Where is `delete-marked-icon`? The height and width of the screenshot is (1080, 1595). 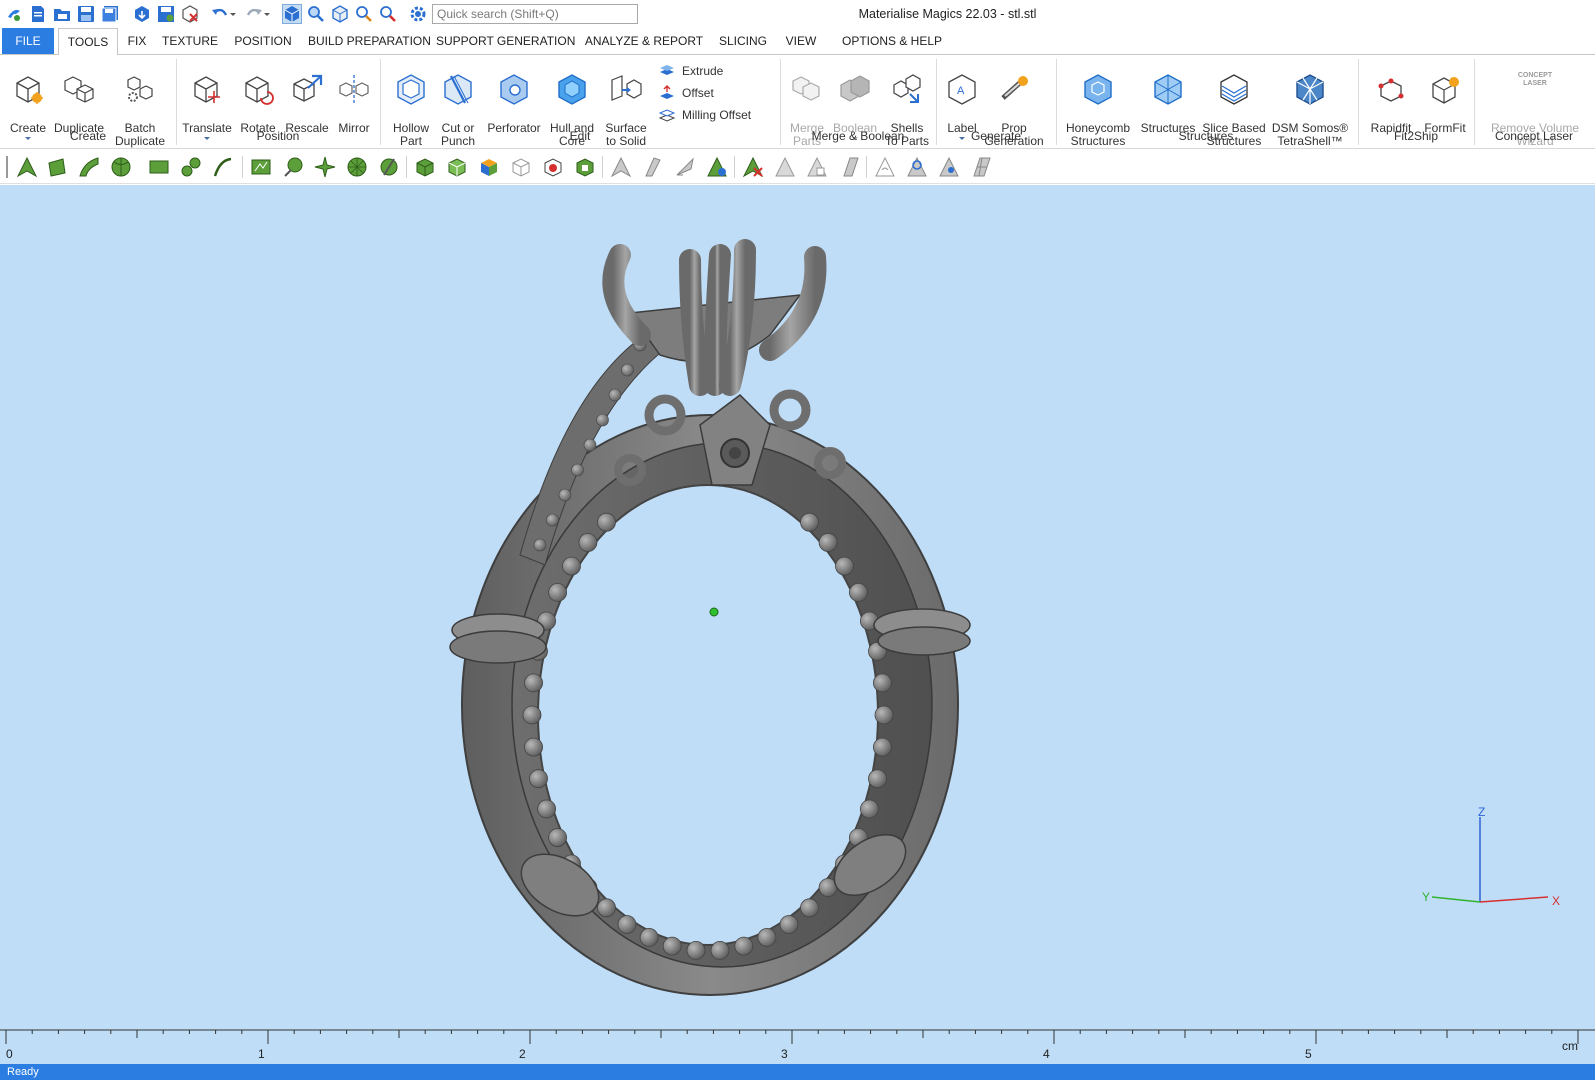
delete-marked-icon is located at coordinates (753, 167).